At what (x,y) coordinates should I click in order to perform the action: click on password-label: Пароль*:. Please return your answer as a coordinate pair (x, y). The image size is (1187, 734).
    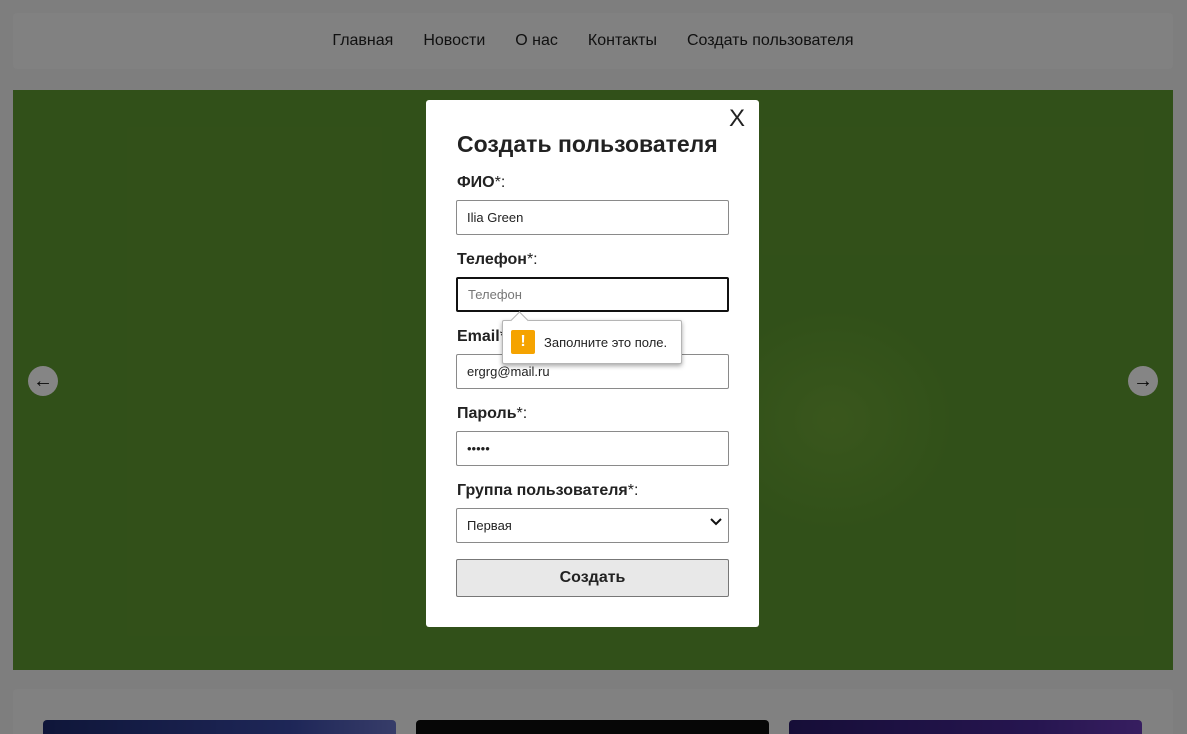
    Looking at the image, I should click on (492, 414).